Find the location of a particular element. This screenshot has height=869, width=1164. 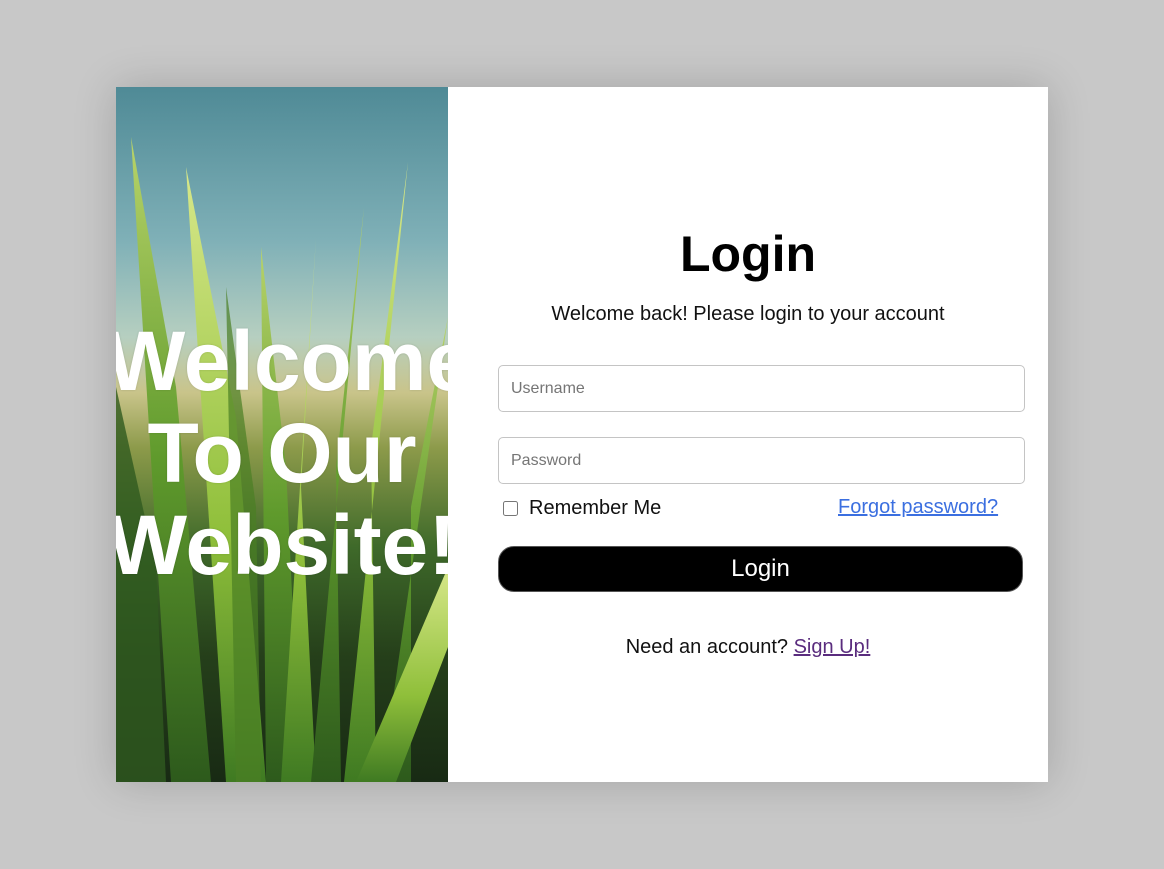

remember-me-label: Remember Me is located at coordinates (595, 508).